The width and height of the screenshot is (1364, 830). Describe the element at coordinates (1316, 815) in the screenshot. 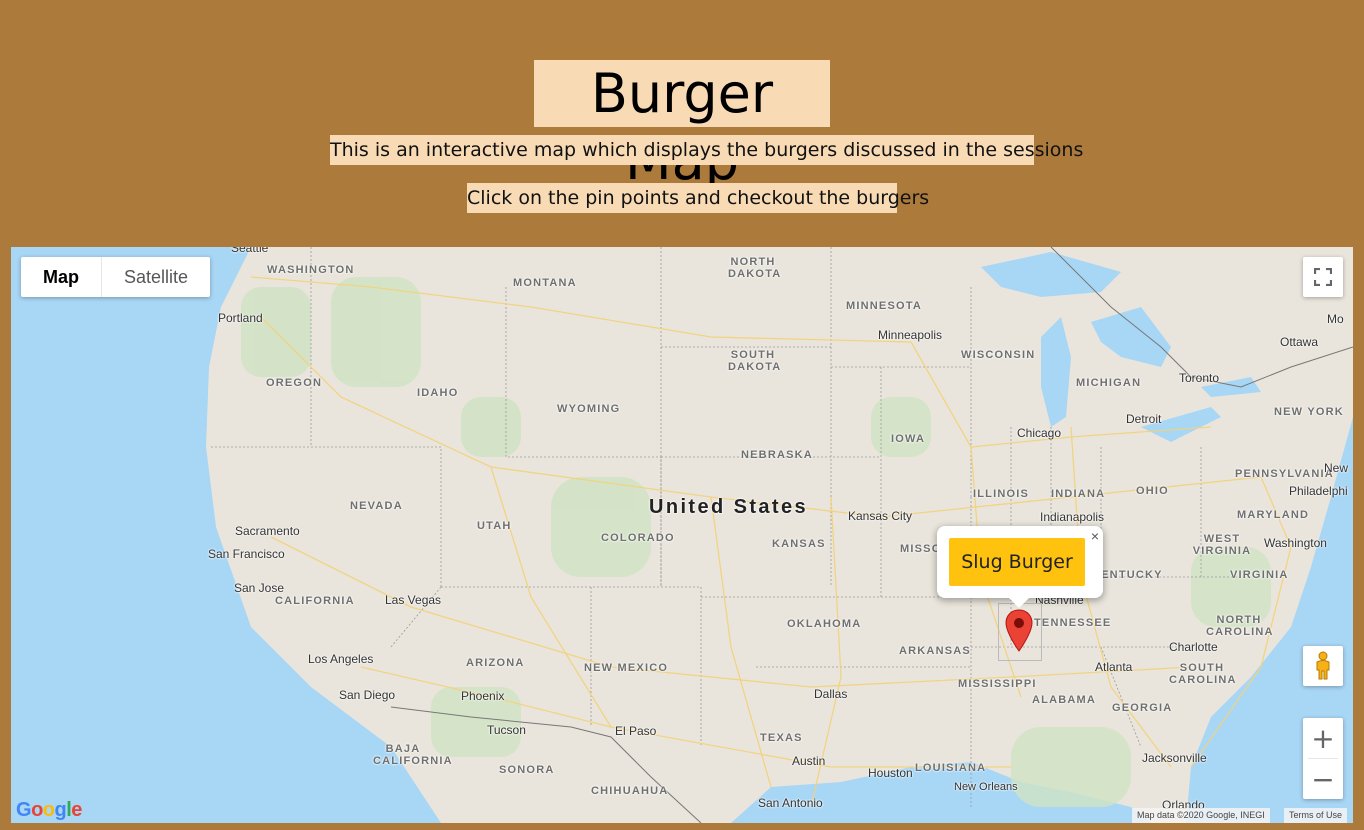

I see `terms-link: Terms of Use` at that location.